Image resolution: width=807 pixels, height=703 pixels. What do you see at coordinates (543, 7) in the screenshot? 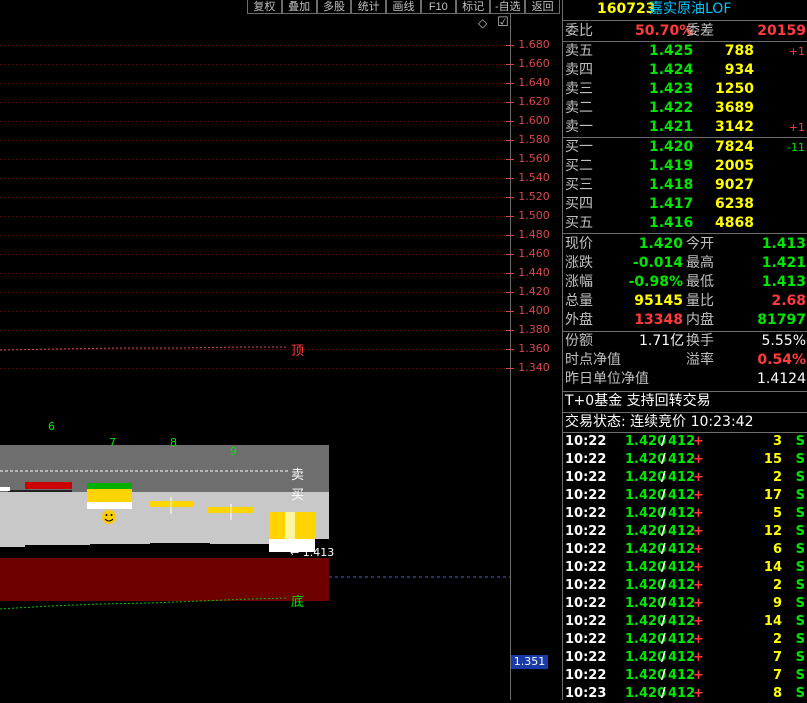
I see `toolbar-back-button: 返回` at bounding box center [543, 7].